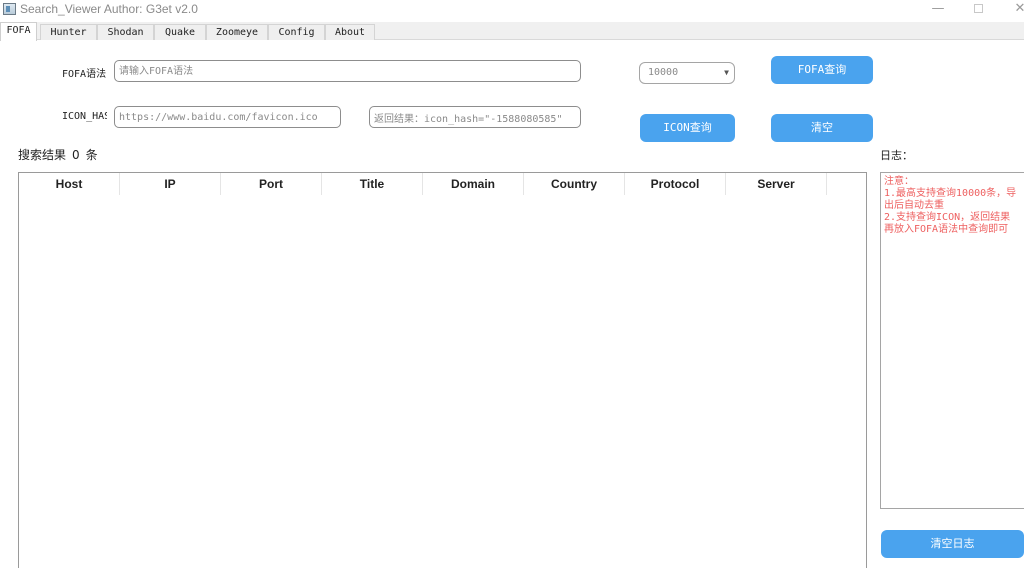 This screenshot has width=1024, height=568. Describe the element at coordinates (180, 32) in the screenshot. I see `tab-quake: Quake` at that location.